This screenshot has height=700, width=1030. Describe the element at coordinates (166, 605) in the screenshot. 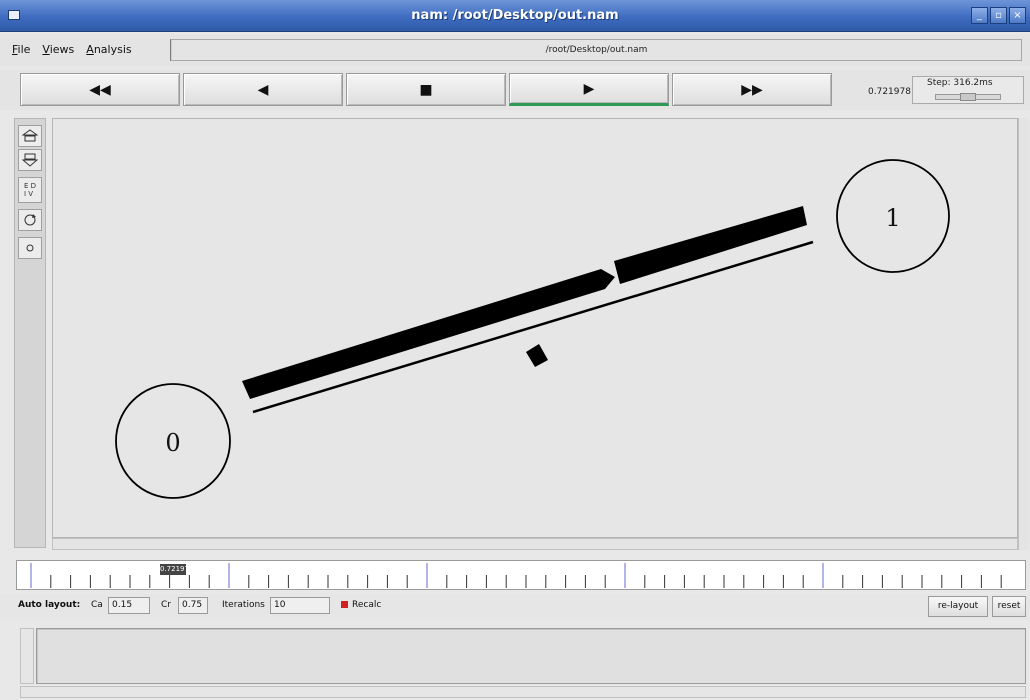

I see `cr-label: Cr` at that location.